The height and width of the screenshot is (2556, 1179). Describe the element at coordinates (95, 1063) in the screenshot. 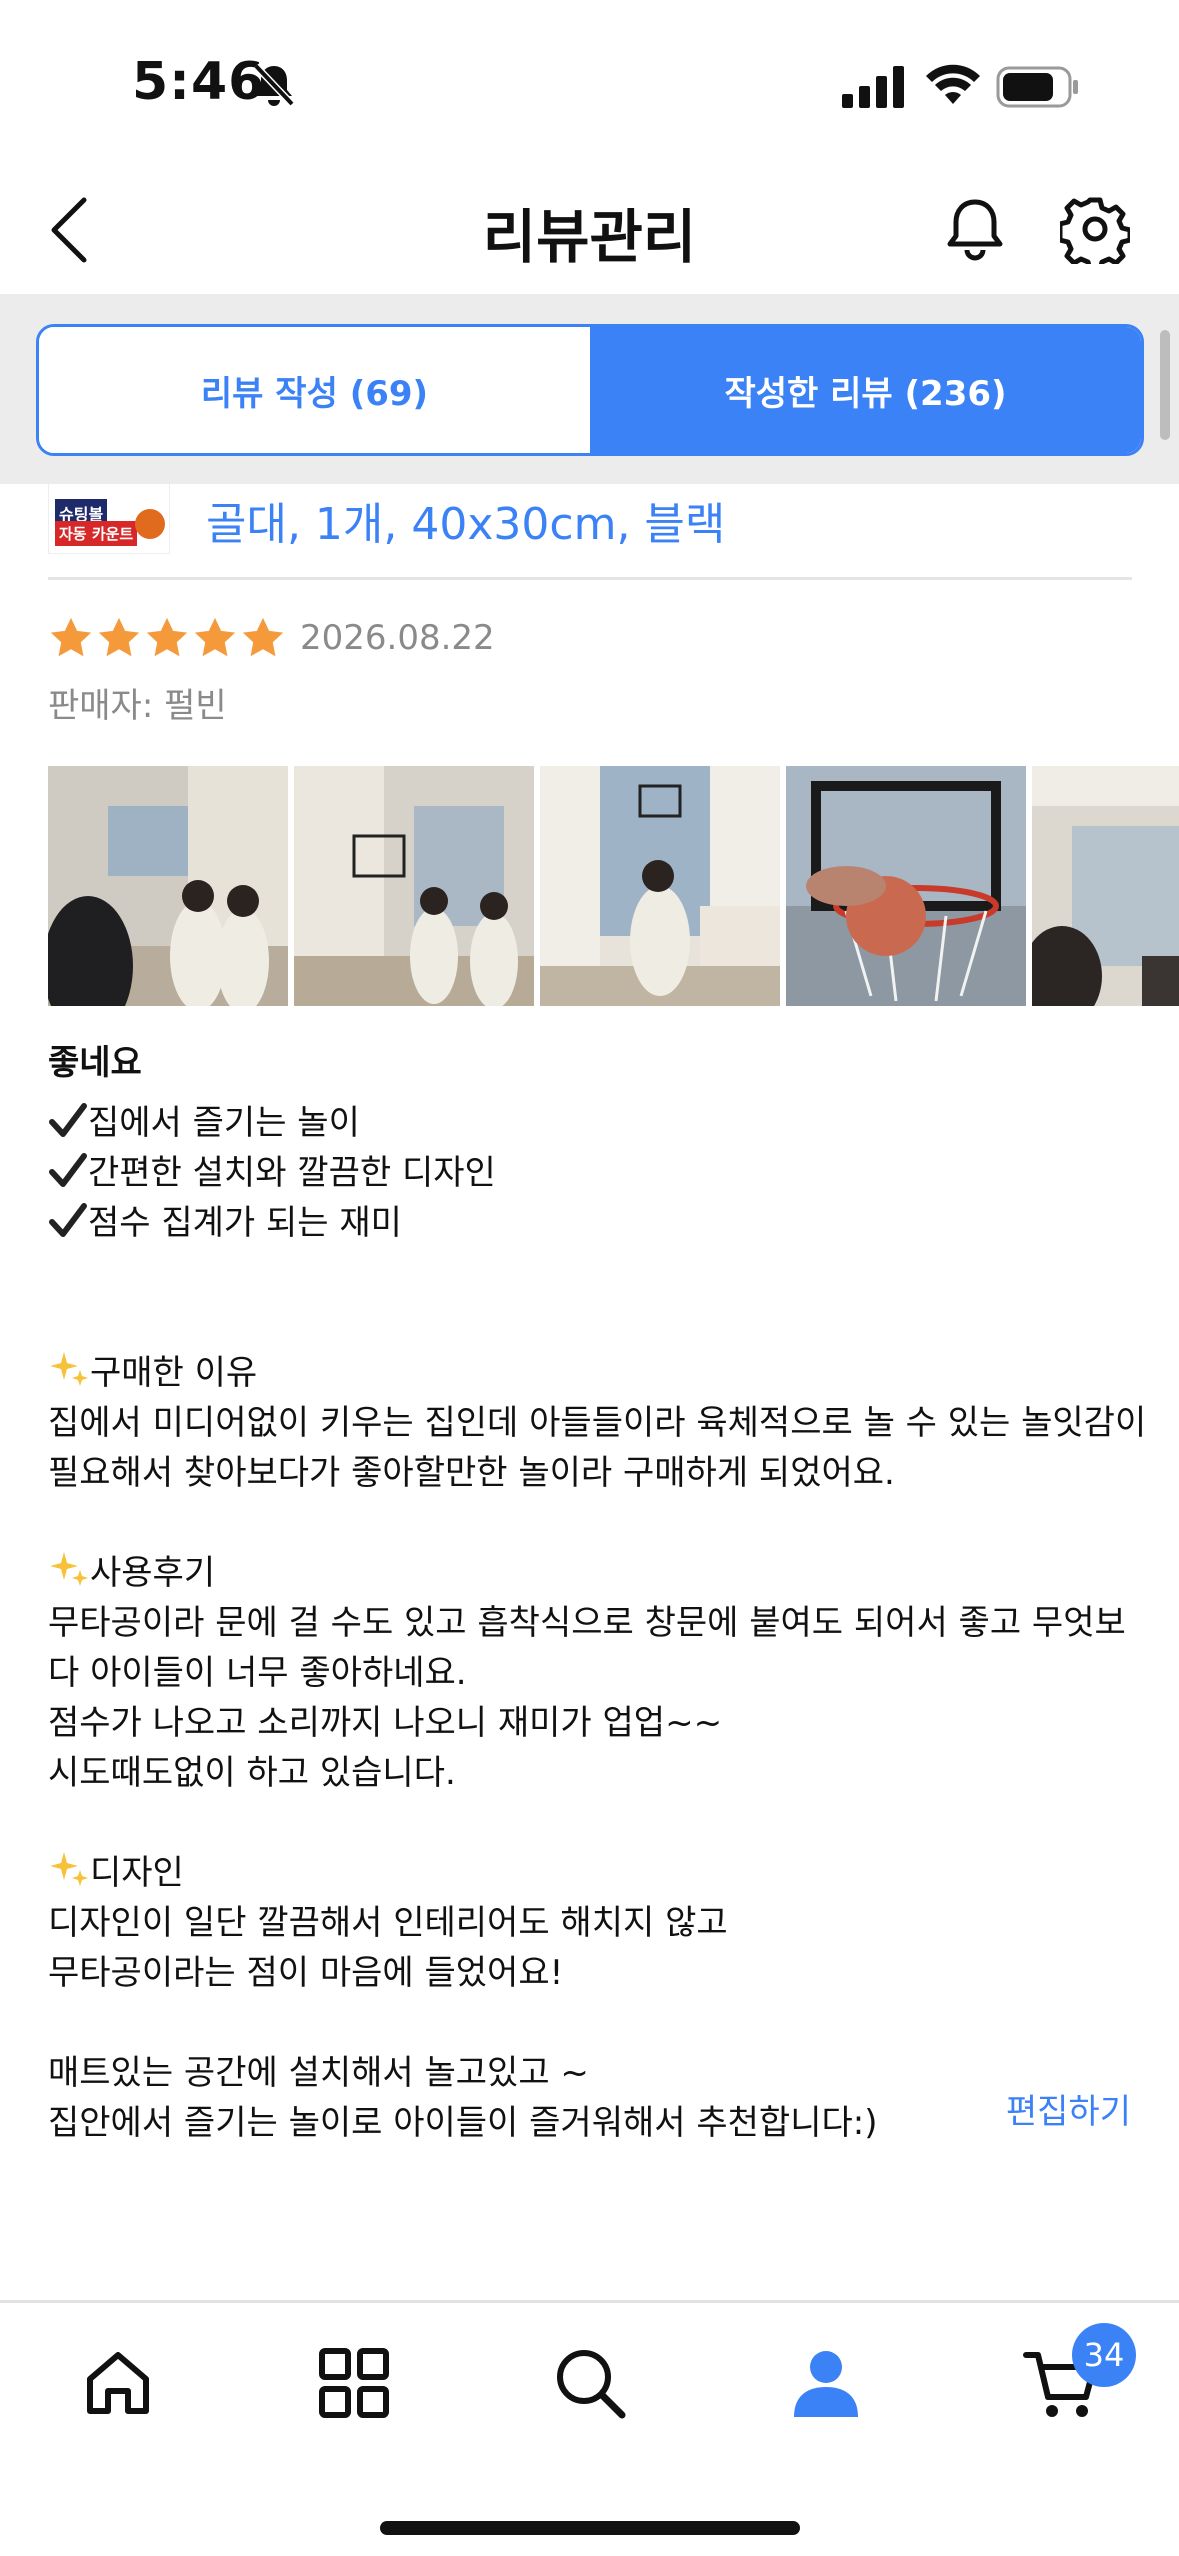

I see `review-headline: 좋네요` at that location.